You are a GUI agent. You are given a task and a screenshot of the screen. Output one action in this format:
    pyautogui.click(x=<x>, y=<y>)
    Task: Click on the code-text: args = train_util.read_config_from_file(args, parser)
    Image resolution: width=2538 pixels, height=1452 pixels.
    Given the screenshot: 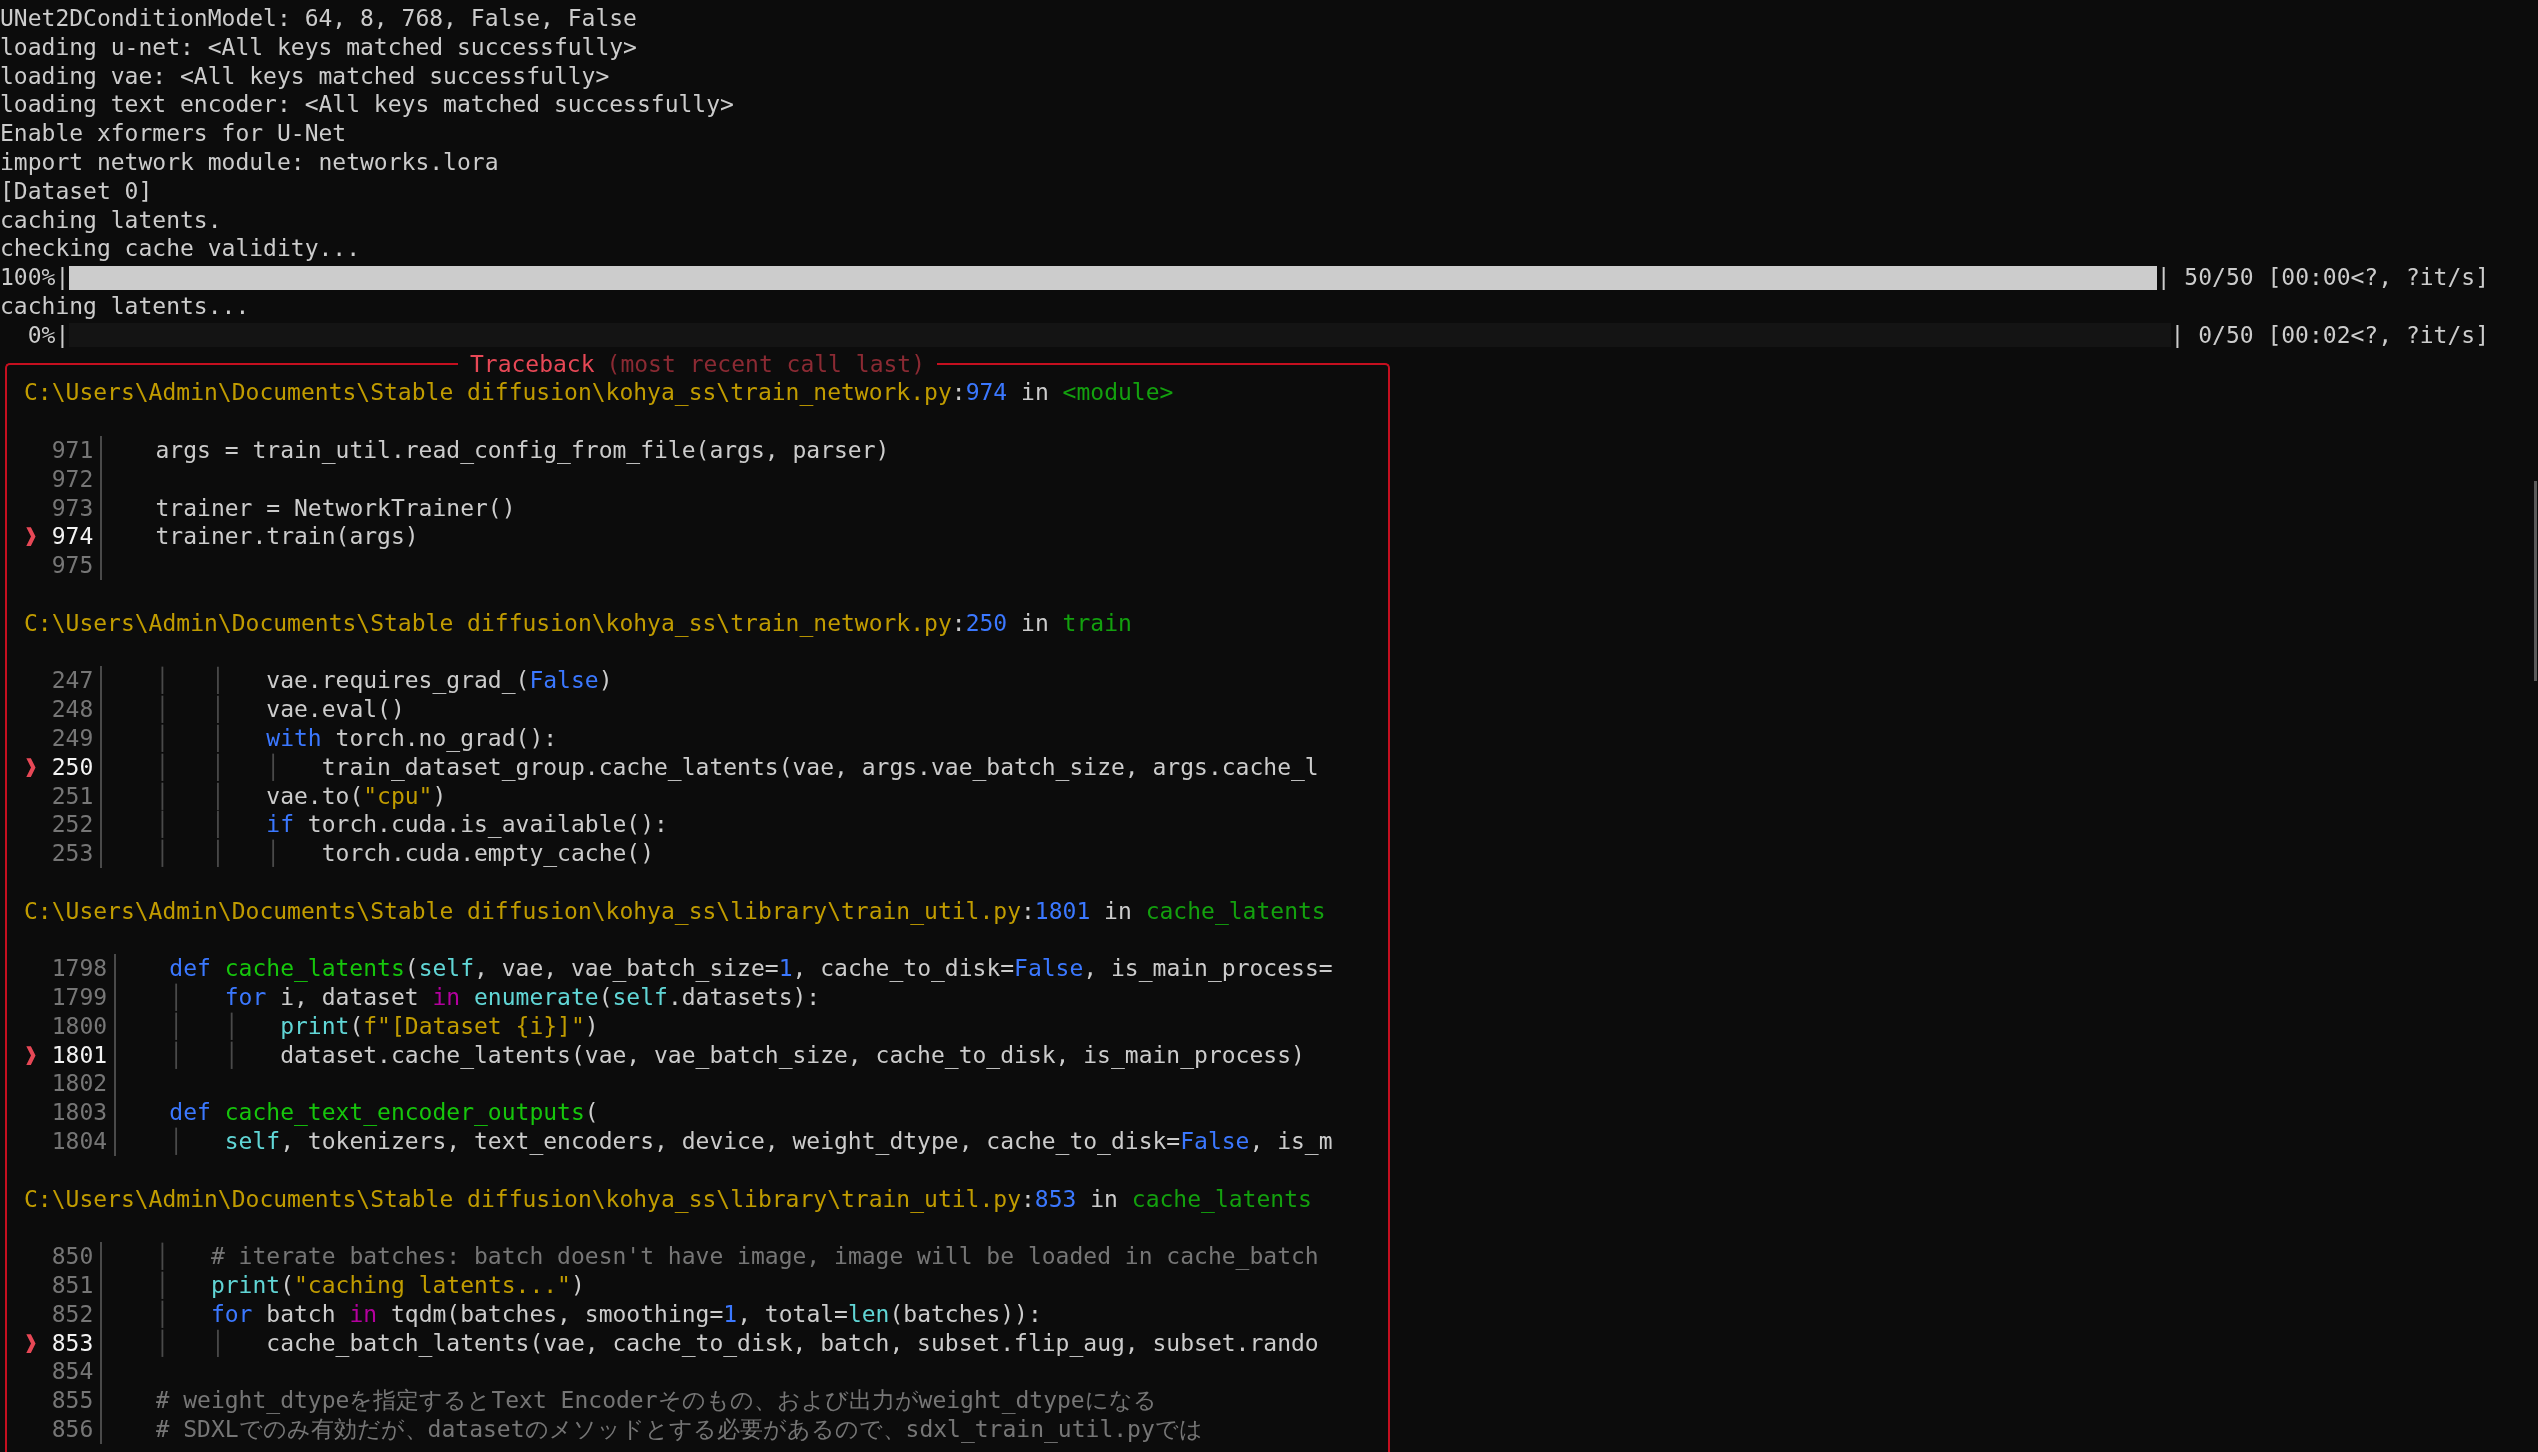 What is the action you would take?
    pyautogui.click(x=522, y=450)
    